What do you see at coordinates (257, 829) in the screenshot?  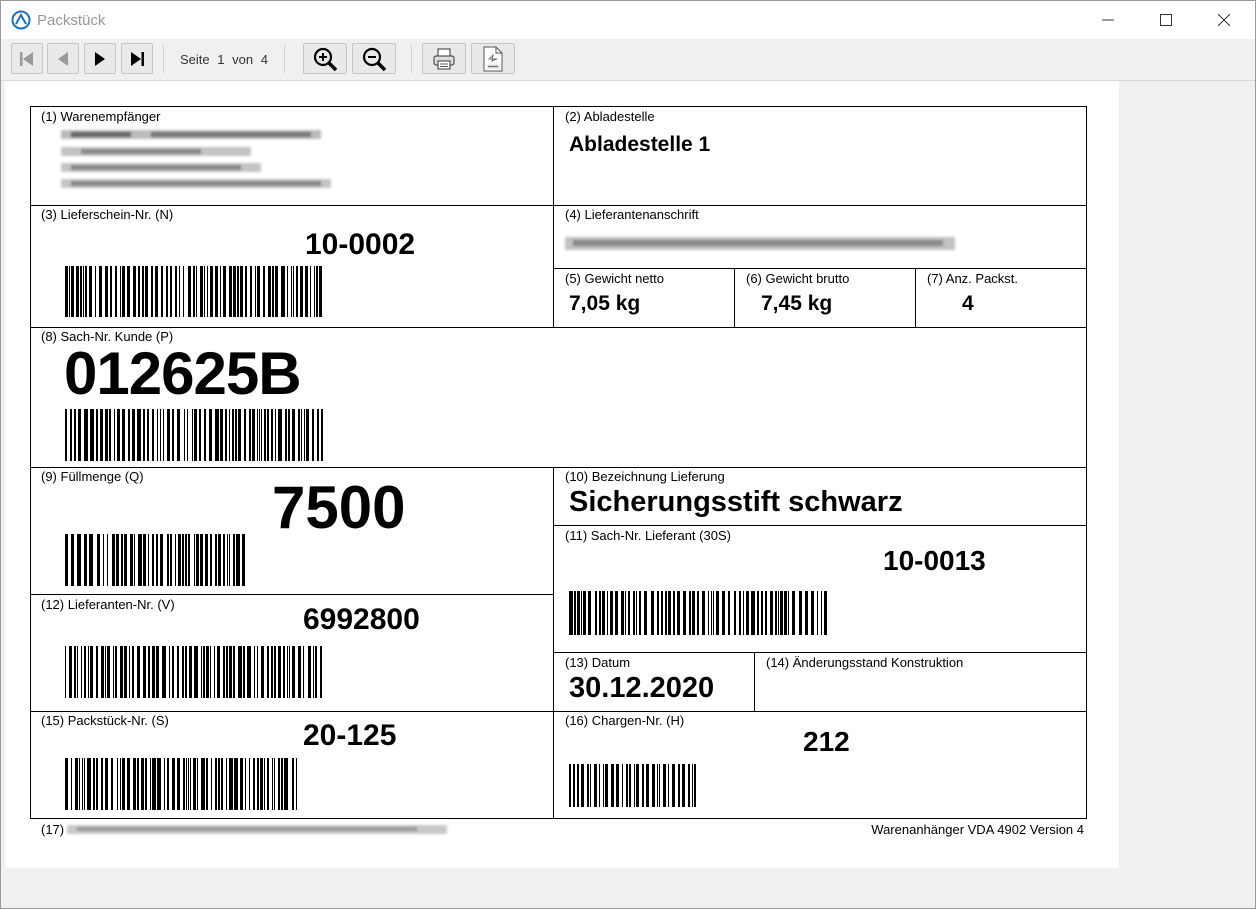 I see `free-text-redacted` at bounding box center [257, 829].